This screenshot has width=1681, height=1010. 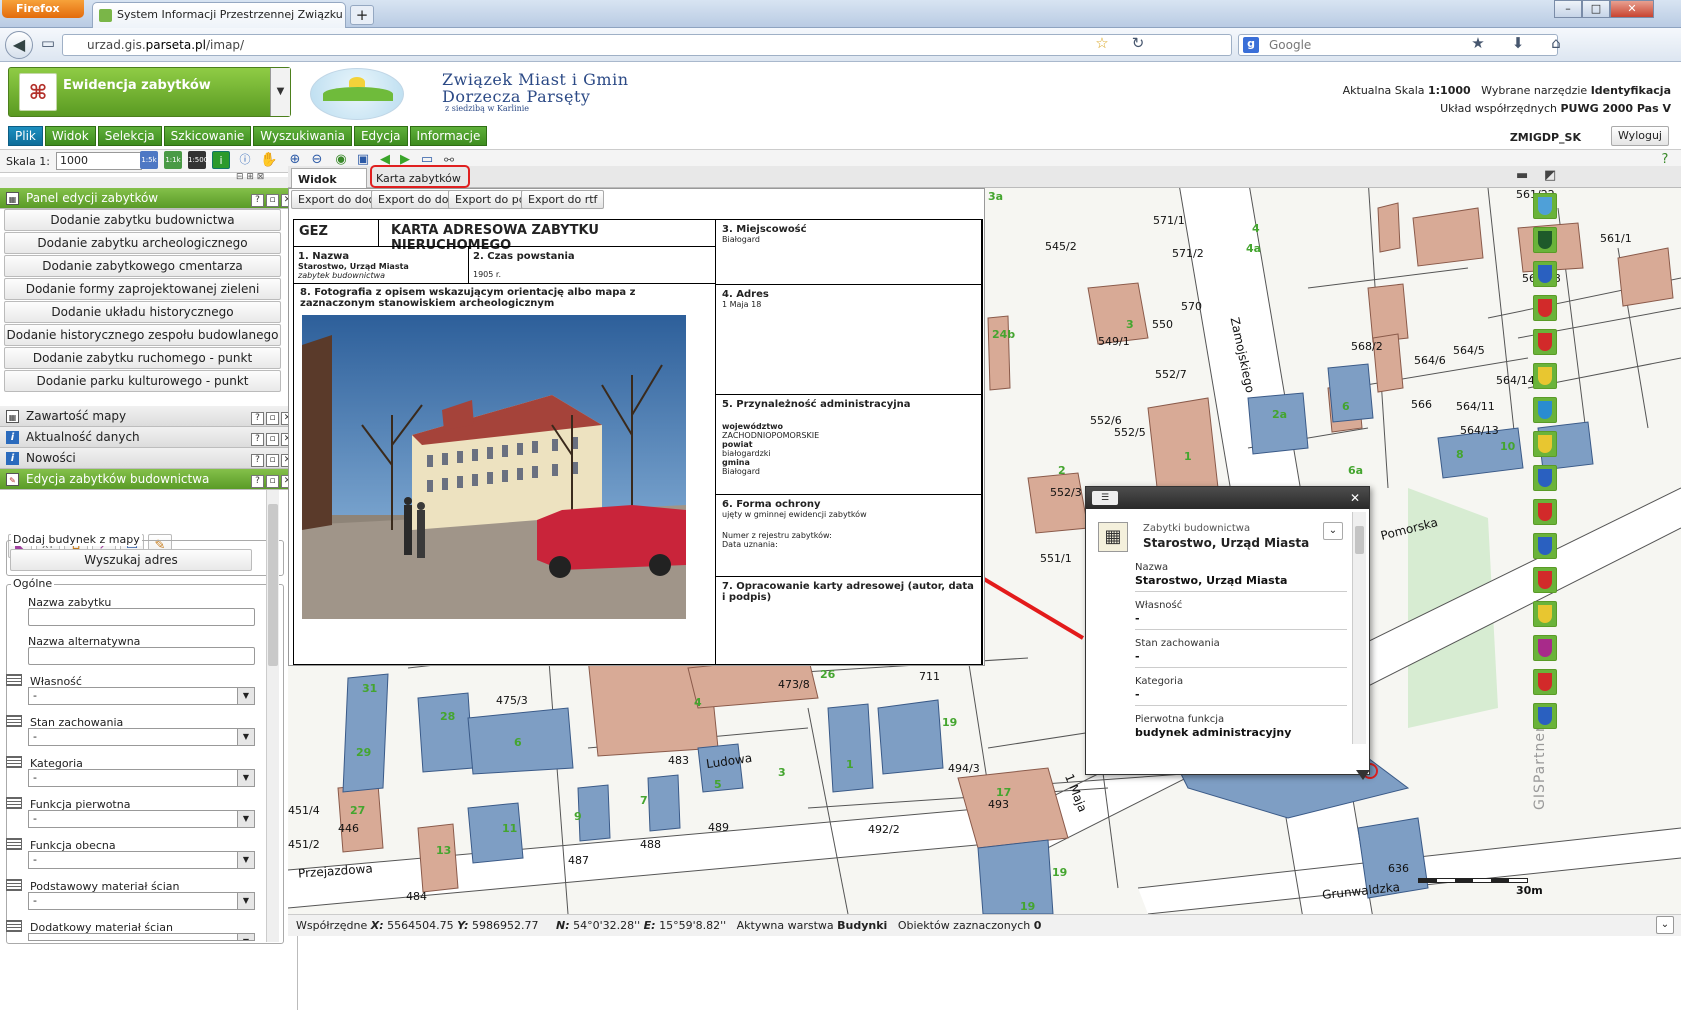 I want to click on identify-icon: i, so click(x=221, y=160).